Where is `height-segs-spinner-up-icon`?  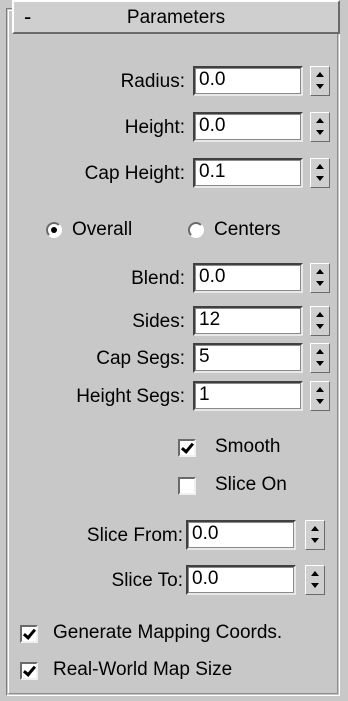 height-segs-spinner-up-icon is located at coordinates (320, 389).